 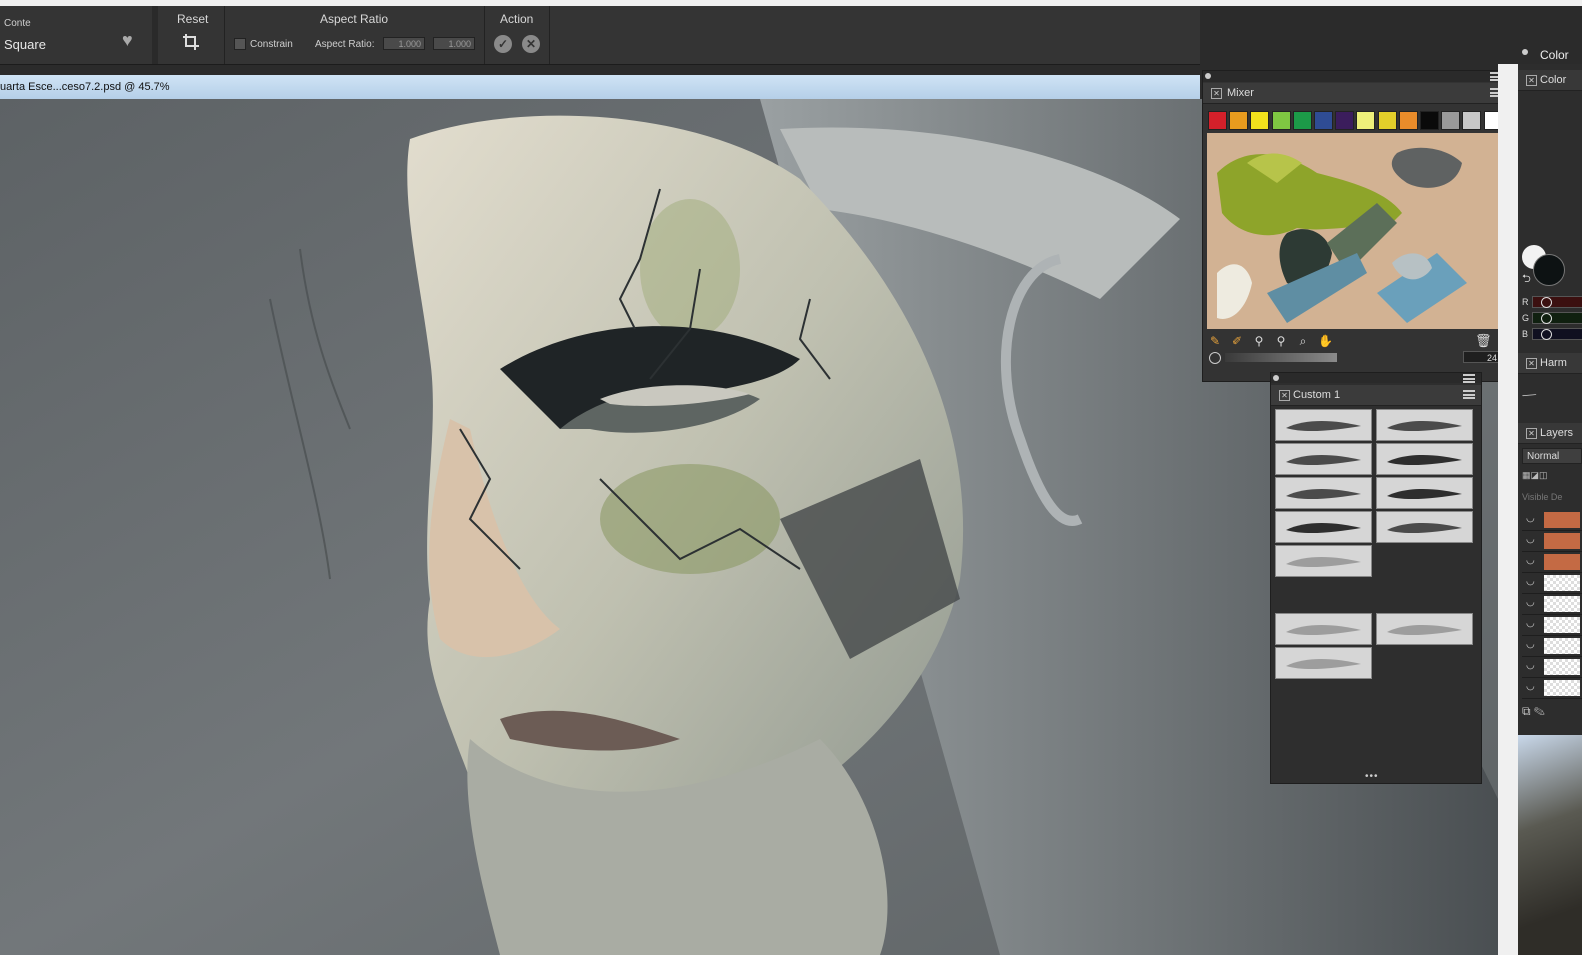 What do you see at coordinates (1554, 55) in the screenshot?
I see `color-tab-label: Color` at bounding box center [1554, 55].